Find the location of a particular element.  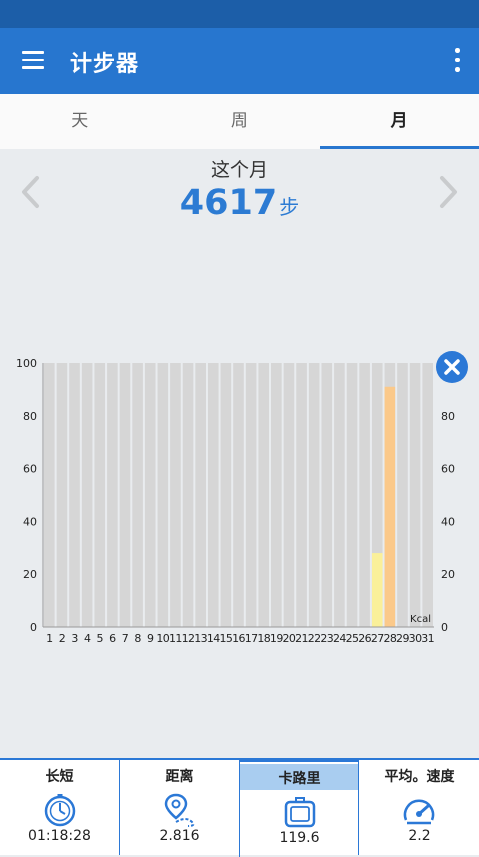

stat-average-speed: 平均。速度 2.2 is located at coordinates (418, 807).